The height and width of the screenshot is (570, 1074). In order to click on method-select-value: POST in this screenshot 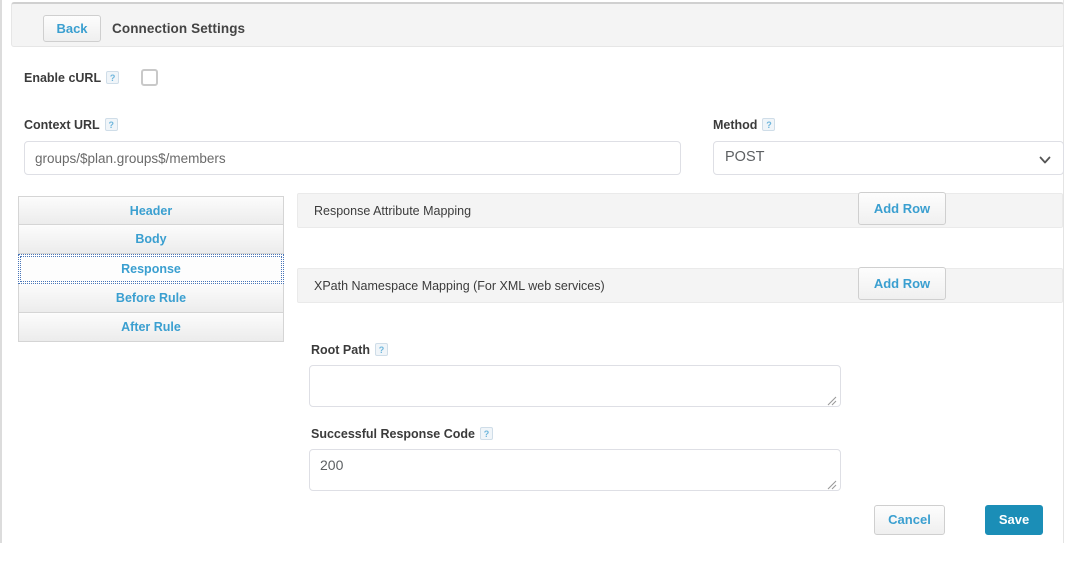, I will do `click(745, 157)`.